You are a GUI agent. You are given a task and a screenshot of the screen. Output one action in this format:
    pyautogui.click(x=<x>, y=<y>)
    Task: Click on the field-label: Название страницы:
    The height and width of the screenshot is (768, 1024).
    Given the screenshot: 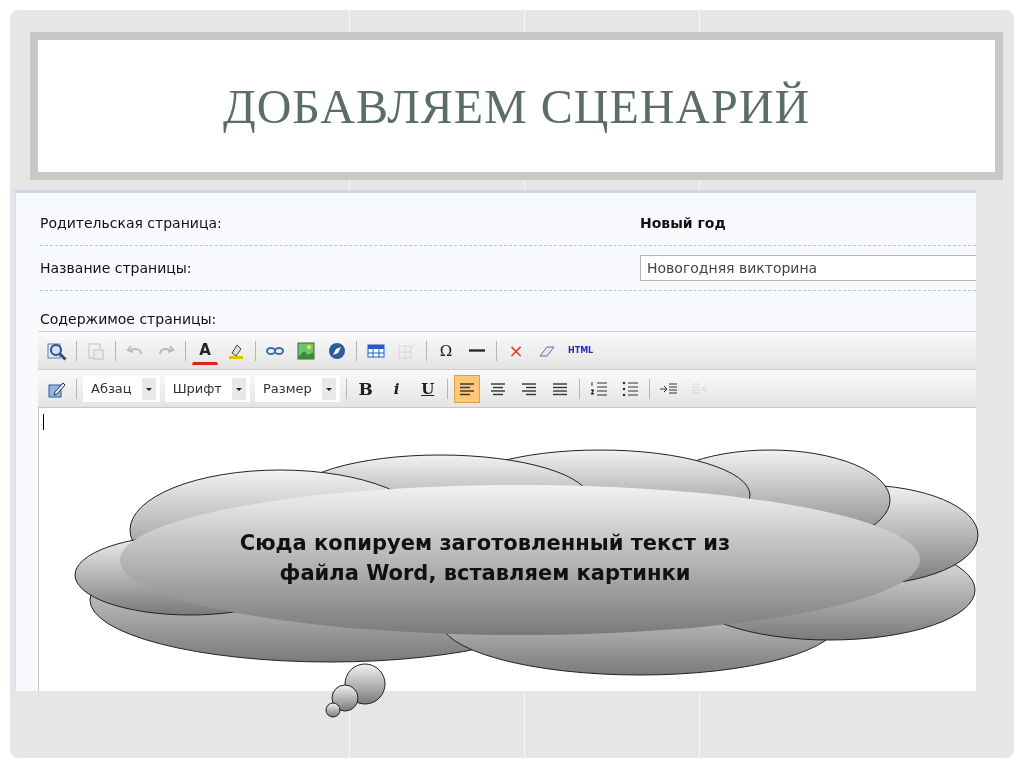 What is the action you would take?
    pyautogui.click(x=116, y=268)
    